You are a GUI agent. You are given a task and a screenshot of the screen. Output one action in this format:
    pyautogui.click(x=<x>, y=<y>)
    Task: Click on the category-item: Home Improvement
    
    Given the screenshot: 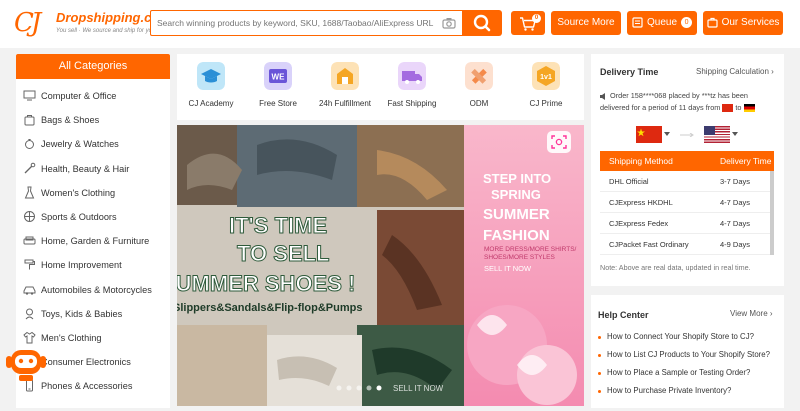 What is the action you would take?
    pyautogui.click(x=93, y=265)
    